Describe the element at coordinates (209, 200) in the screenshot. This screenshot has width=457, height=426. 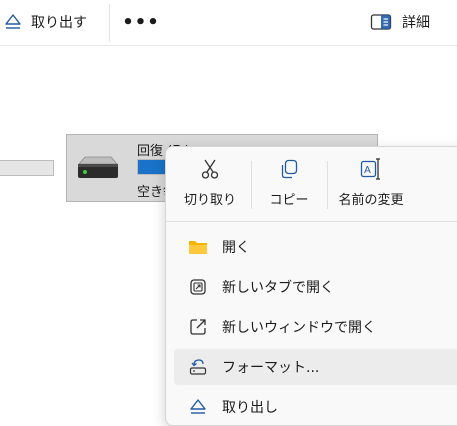
I see `cut-label: 切り取り` at that location.